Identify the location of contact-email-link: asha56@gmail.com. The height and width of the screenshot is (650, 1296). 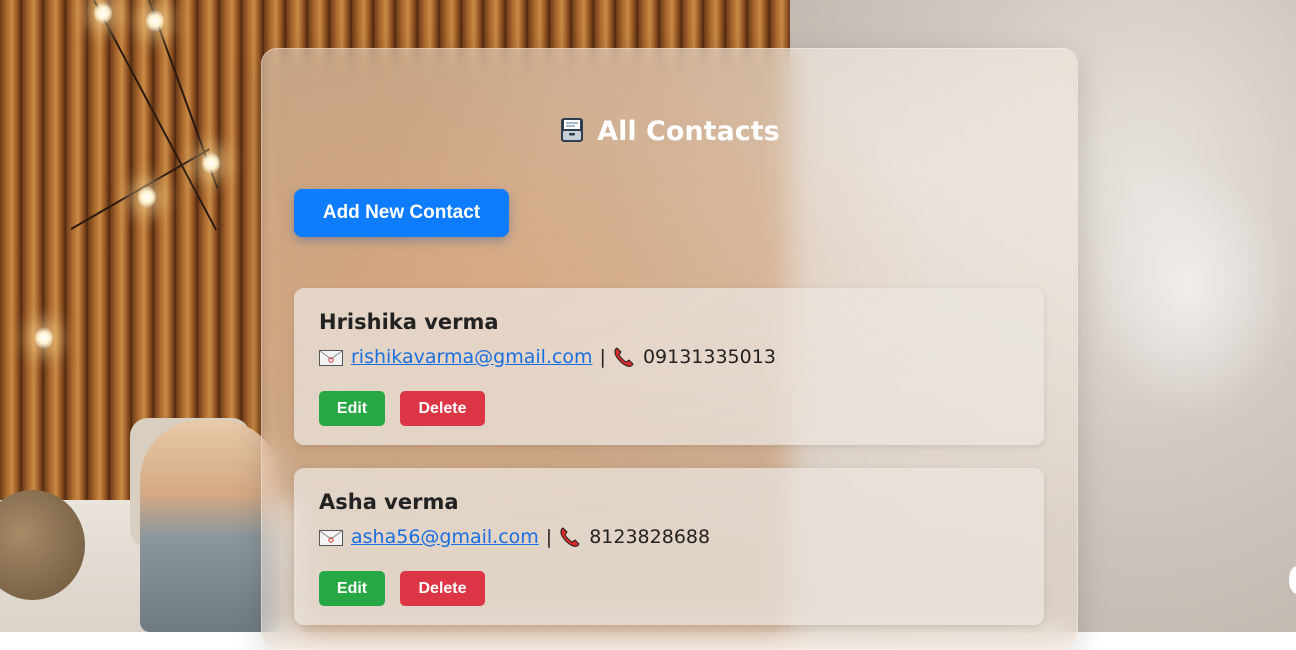
(445, 537).